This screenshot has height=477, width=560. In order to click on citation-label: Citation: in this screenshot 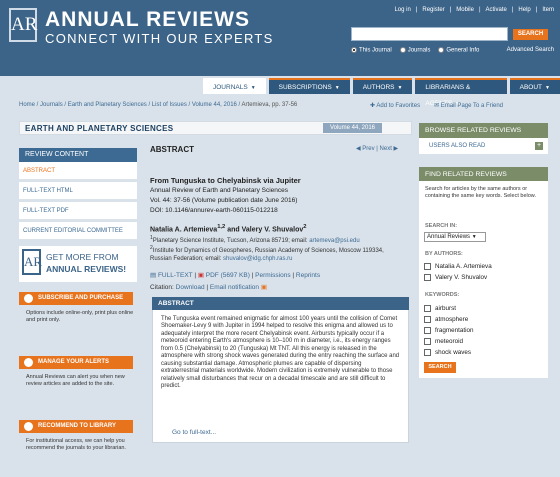, I will do `click(162, 287)`.